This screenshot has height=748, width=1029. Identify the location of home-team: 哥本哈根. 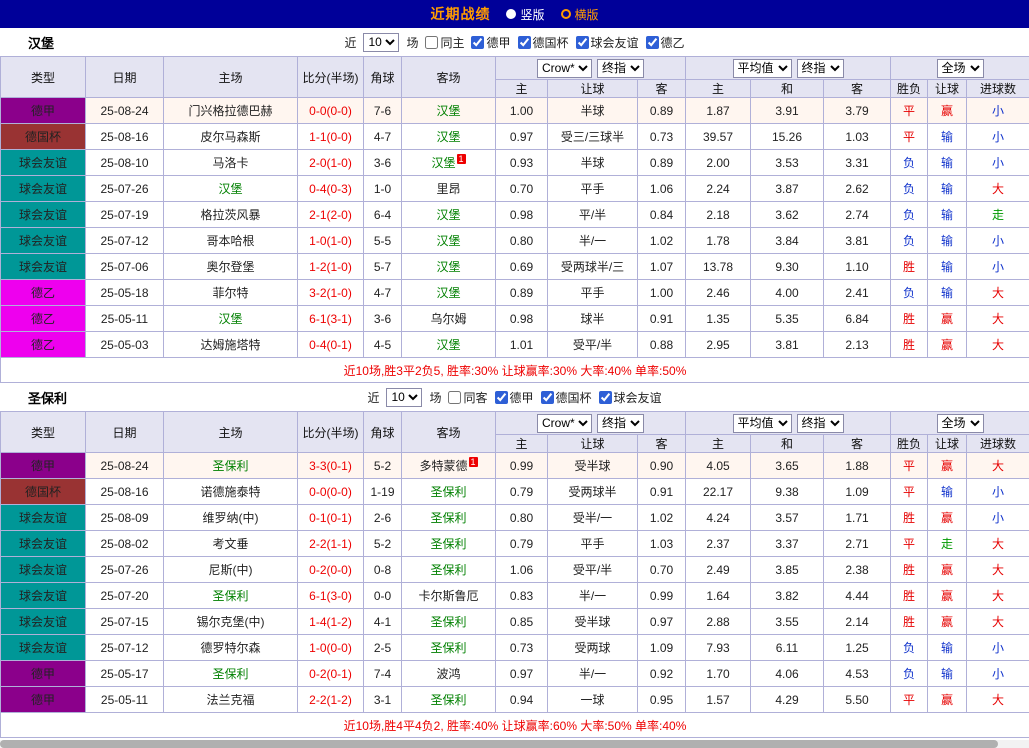
(231, 241).